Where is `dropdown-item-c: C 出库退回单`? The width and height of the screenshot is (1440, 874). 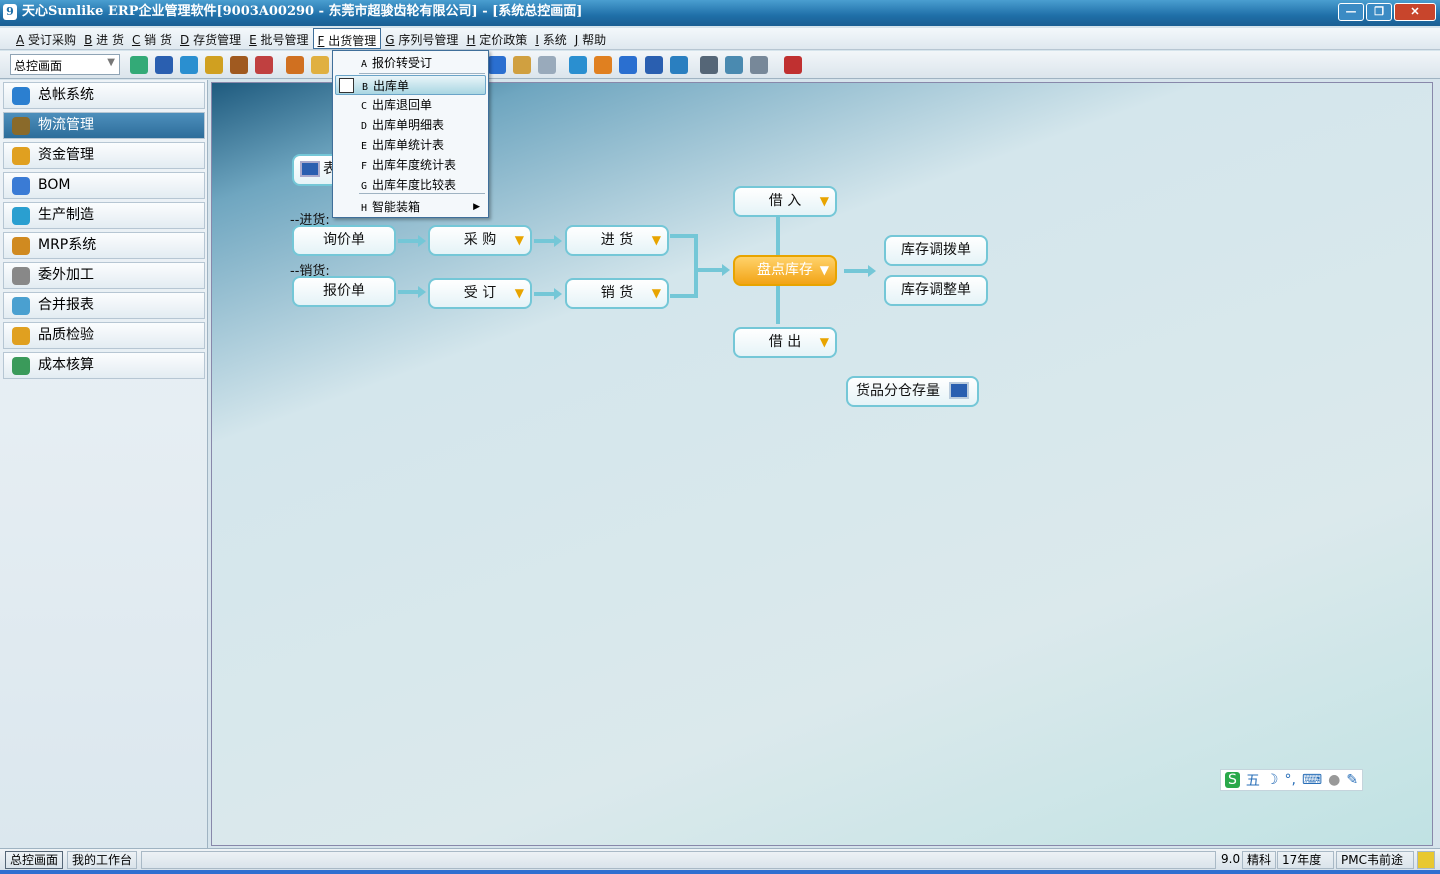
dropdown-item-c: C 出库退回单 is located at coordinates (410, 105).